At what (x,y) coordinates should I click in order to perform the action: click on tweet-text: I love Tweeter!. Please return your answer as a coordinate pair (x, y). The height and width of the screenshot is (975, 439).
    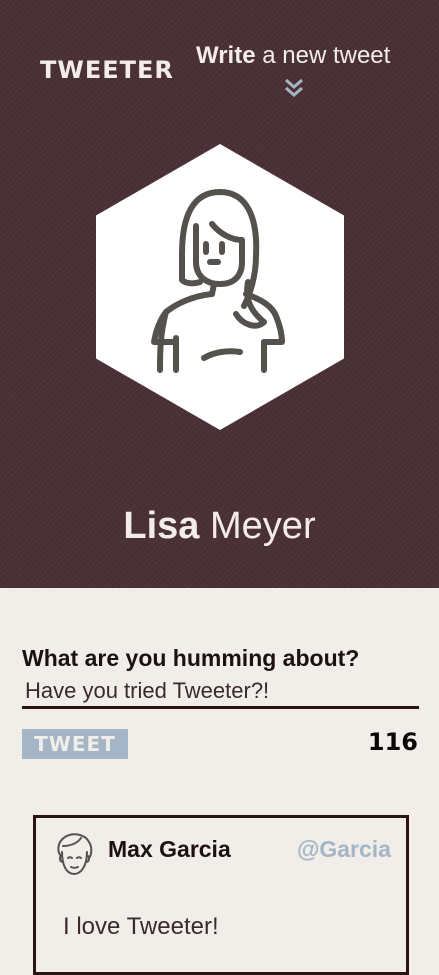
    Looking at the image, I should click on (141, 926).